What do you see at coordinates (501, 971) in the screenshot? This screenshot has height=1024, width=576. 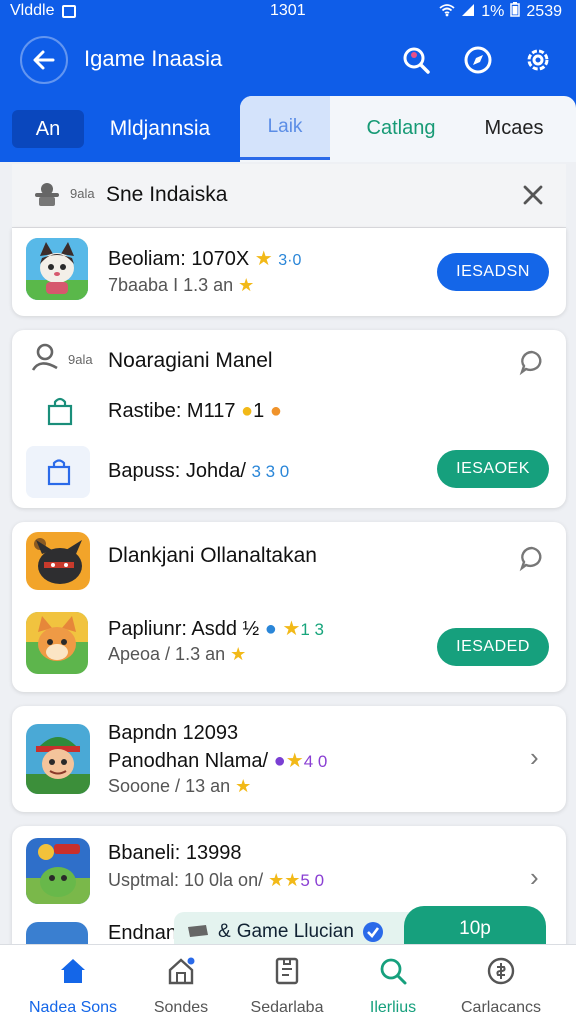 I see `coin-icon` at bounding box center [501, 971].